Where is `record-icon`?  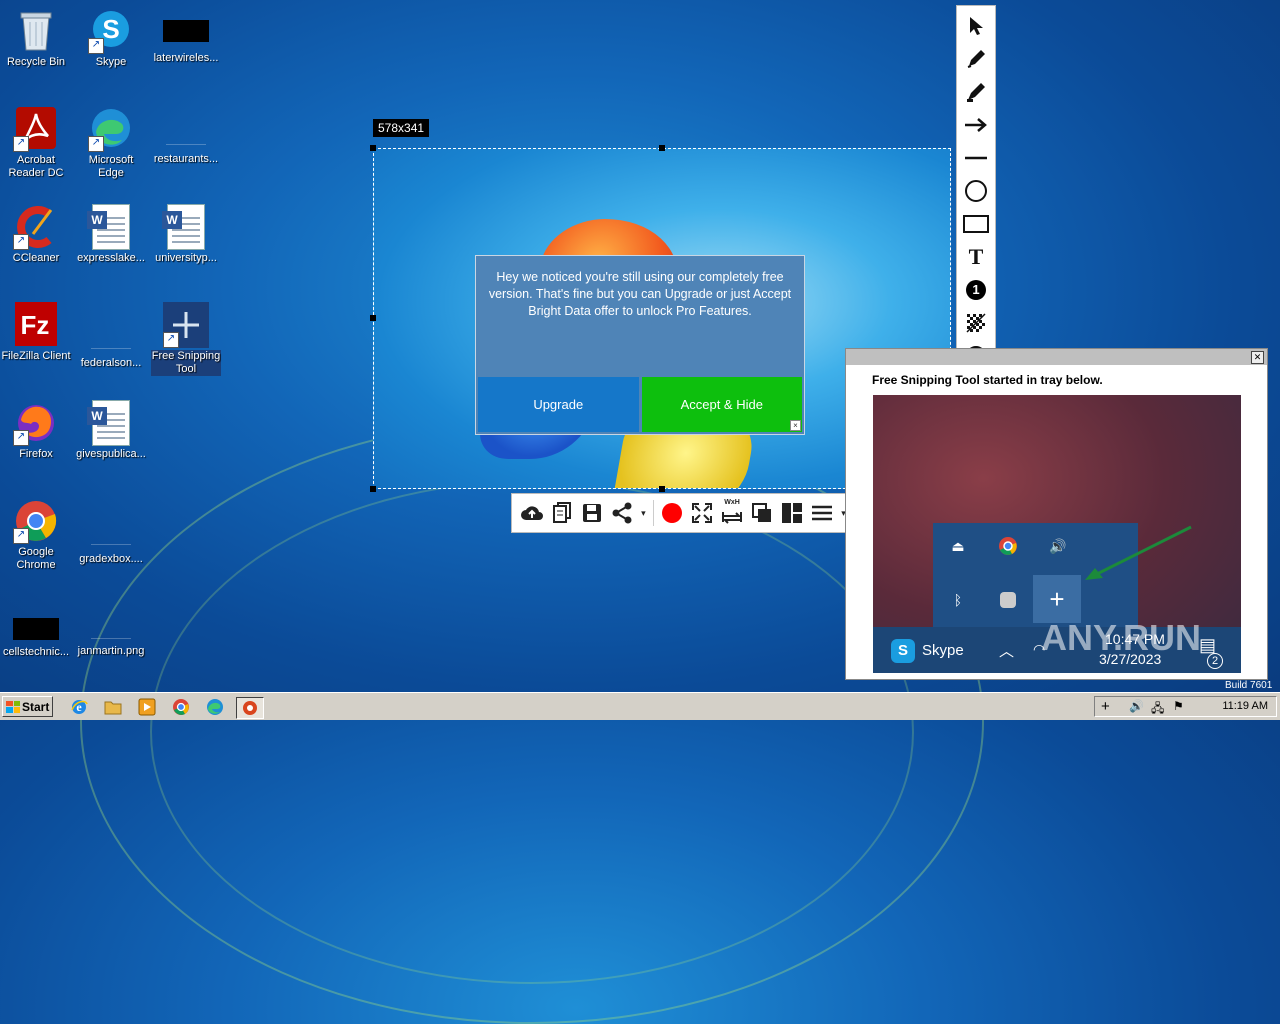
record-icon is located at coordinates (672, 513).